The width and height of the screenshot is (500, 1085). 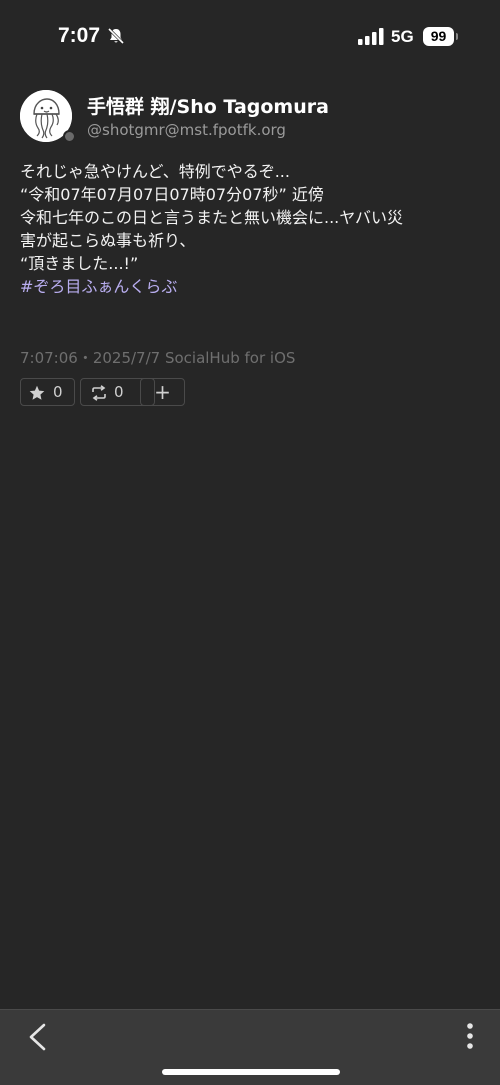 What do you see at coordinates (37, 392) in the screenshot?
I see `star-icon` at bounding box center [37, 392].